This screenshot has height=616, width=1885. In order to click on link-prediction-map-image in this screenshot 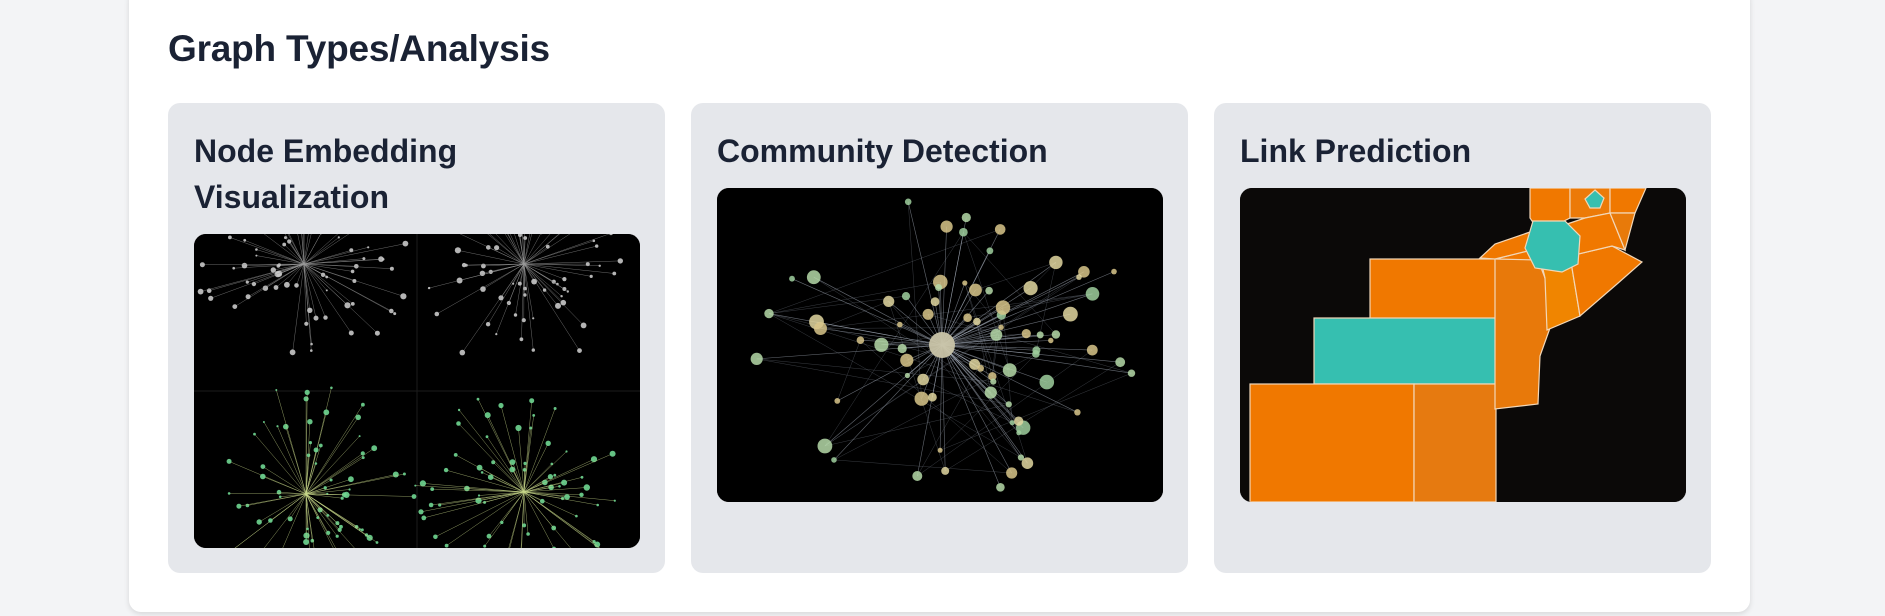, I will do `click(1463, 345)`.